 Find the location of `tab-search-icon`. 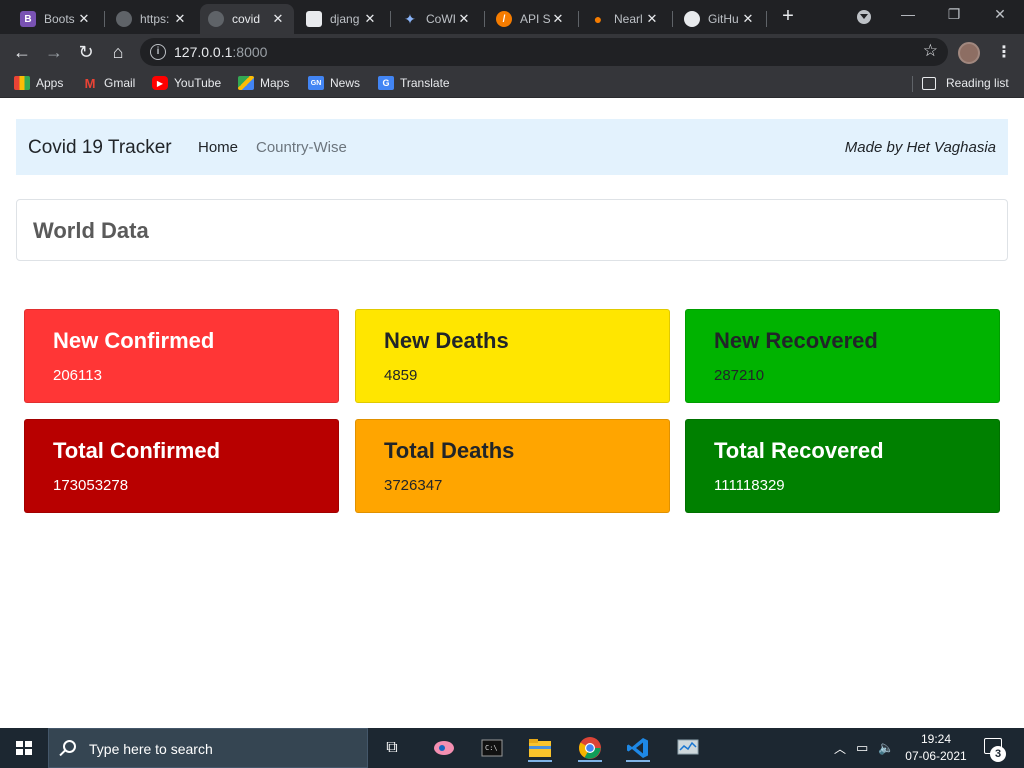

tab-search-icon is located at coordinates (864, 17).